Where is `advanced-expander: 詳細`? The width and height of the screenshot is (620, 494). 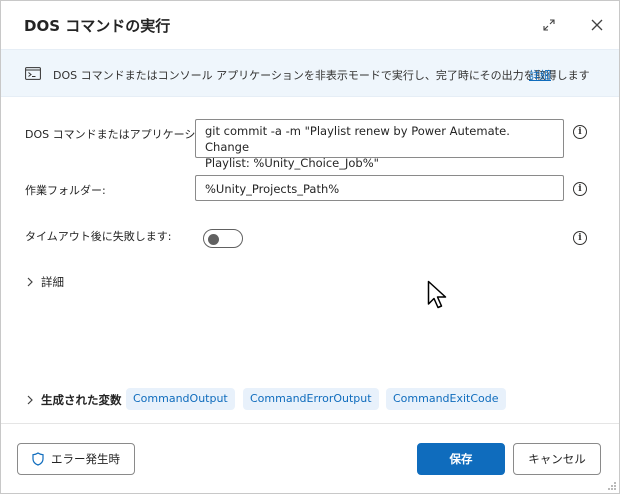
advanced-expander: 詳細 is located at coordinates (43, 282).